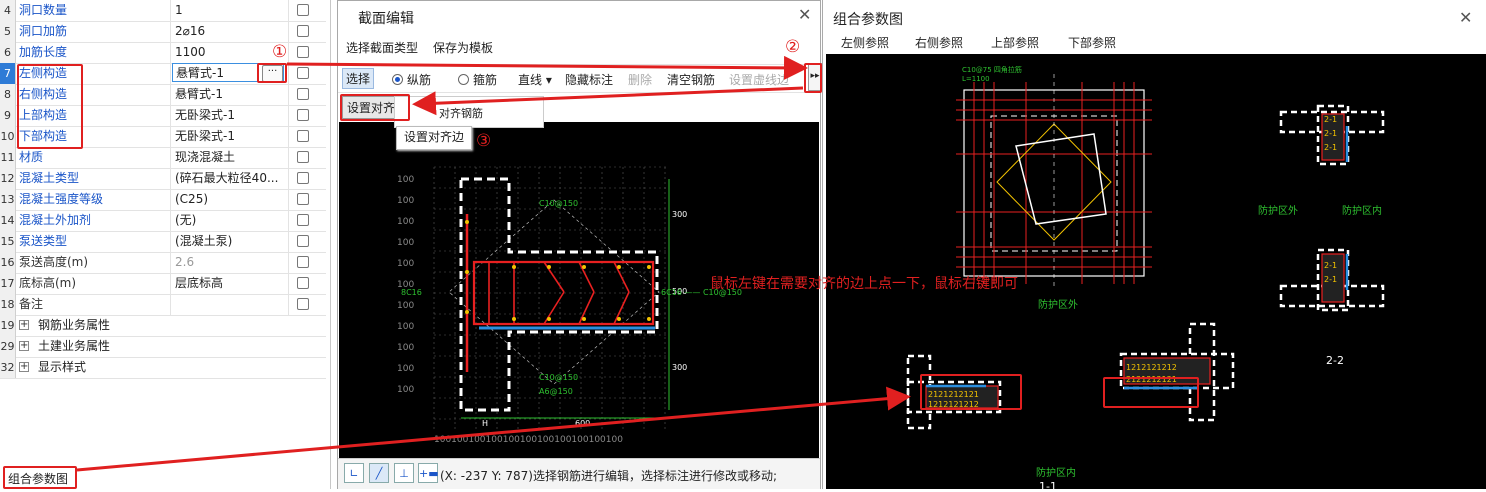 Image resolution: width=1486 pixels, height=492 pixels. What do you see at coordinates (411, 79) in the screenshot?
I see `radio-longitudinal: 纵筋` at bounding box center [411, 79].